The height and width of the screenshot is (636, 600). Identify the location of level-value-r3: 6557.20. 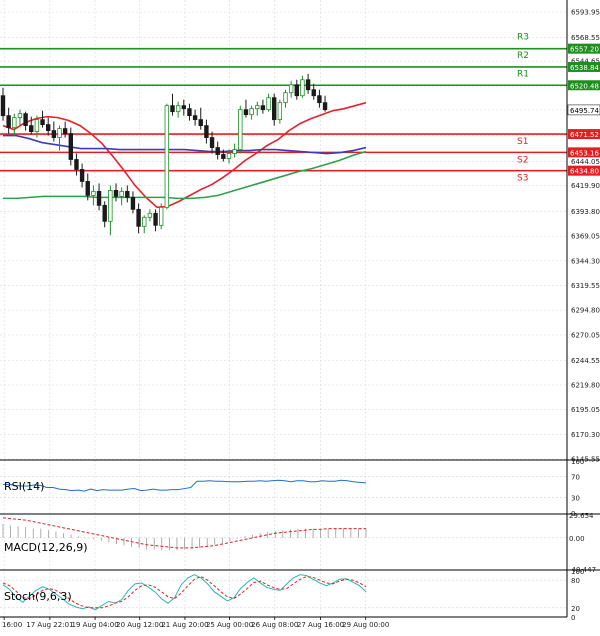
(584, 50).